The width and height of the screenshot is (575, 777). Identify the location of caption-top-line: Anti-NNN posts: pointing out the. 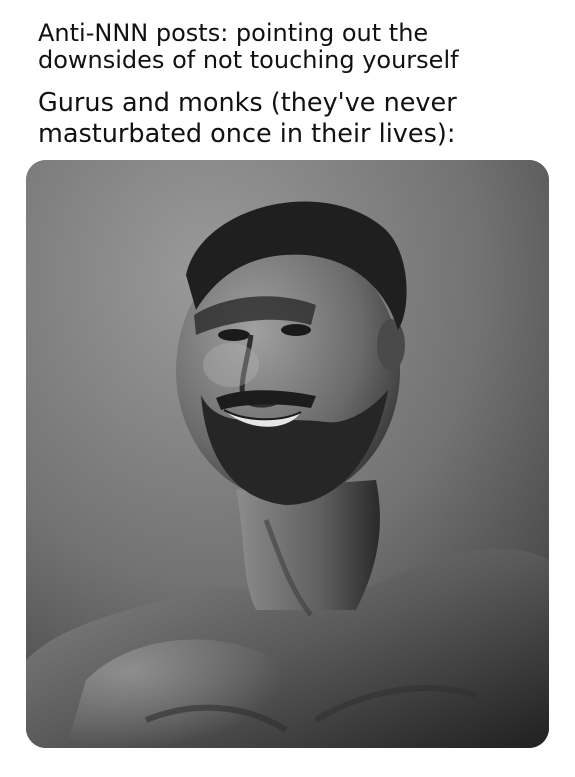
(233, 33).